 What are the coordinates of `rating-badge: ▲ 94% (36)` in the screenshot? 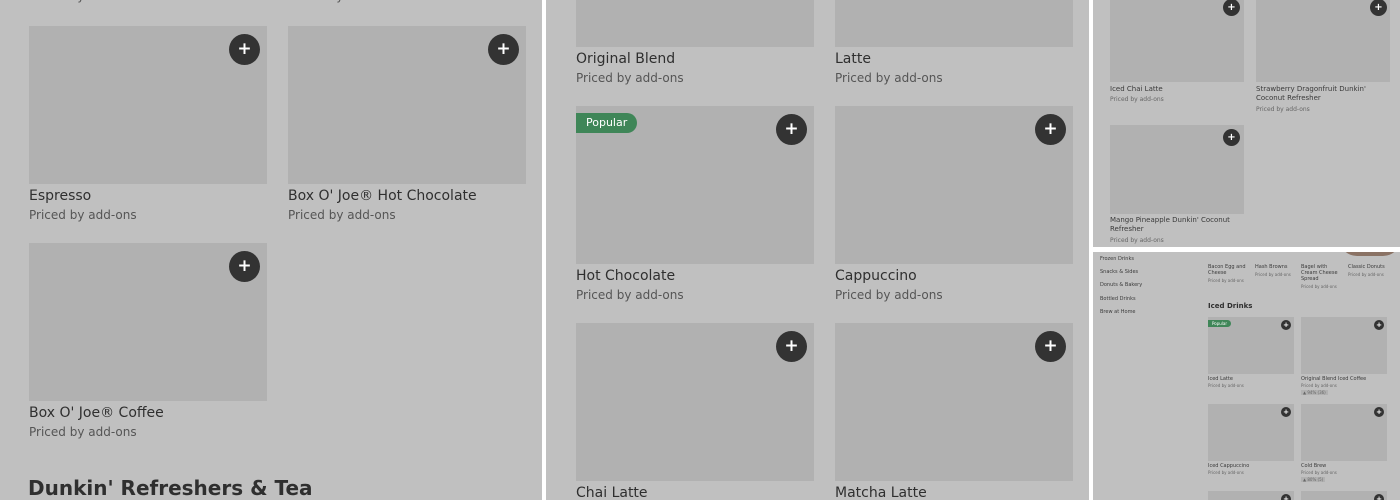 It's located at (1314, 392).